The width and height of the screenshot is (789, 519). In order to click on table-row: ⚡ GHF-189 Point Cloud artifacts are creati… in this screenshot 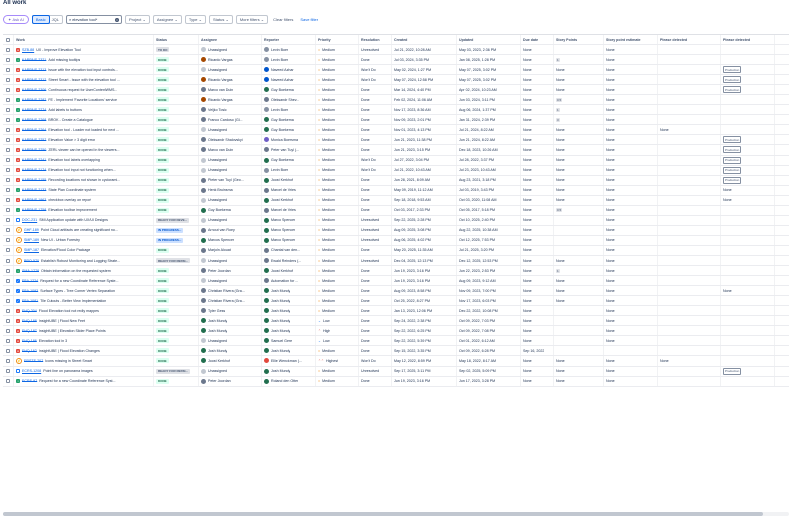, I will do `click(396, 230)`.